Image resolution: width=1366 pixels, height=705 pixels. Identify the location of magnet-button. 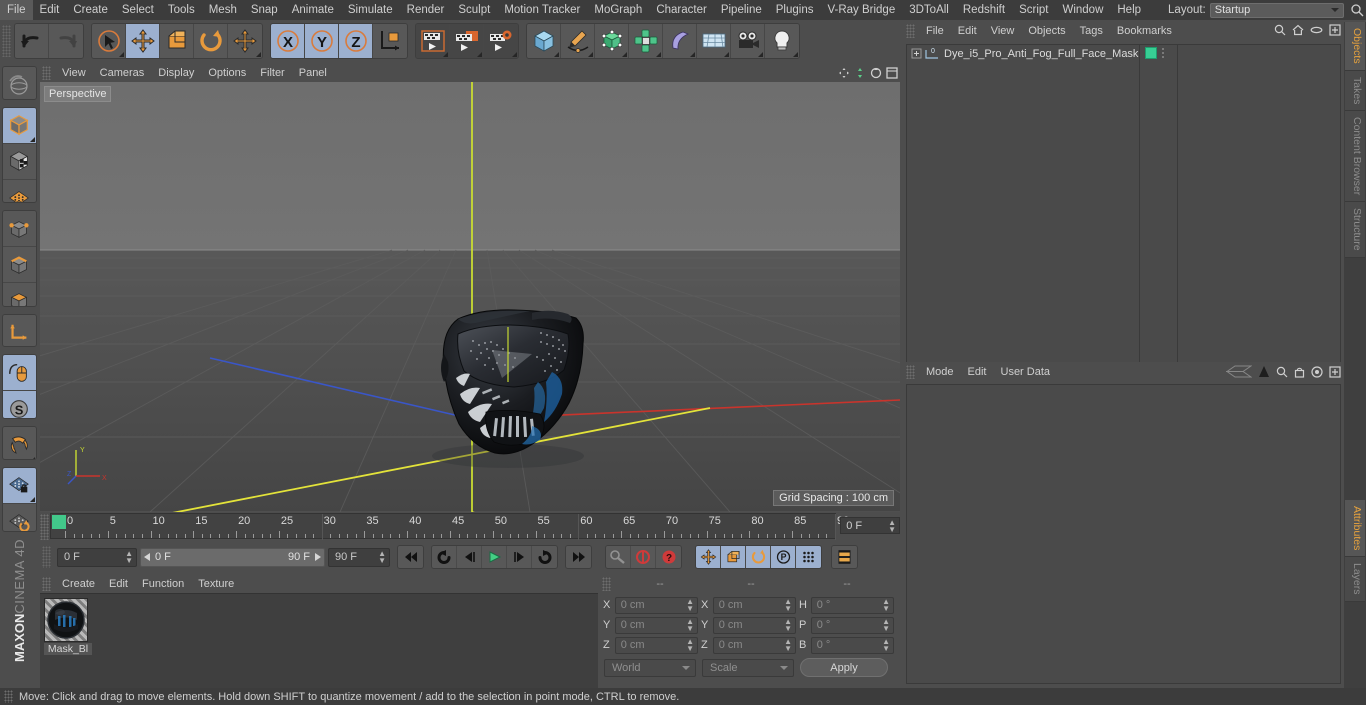
(19, 443).